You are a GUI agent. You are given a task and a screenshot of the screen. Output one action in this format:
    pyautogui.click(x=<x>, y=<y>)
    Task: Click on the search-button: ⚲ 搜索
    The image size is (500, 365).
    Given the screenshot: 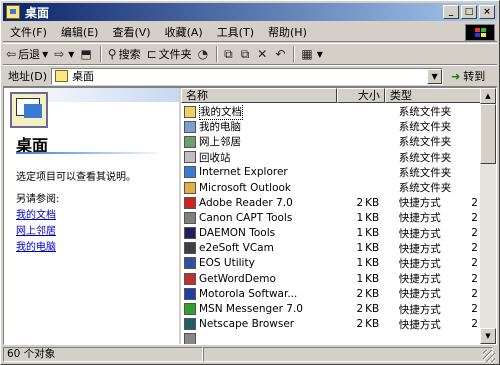 What is the action you would take?
    pyautogui.click(x=124, y=54)
    